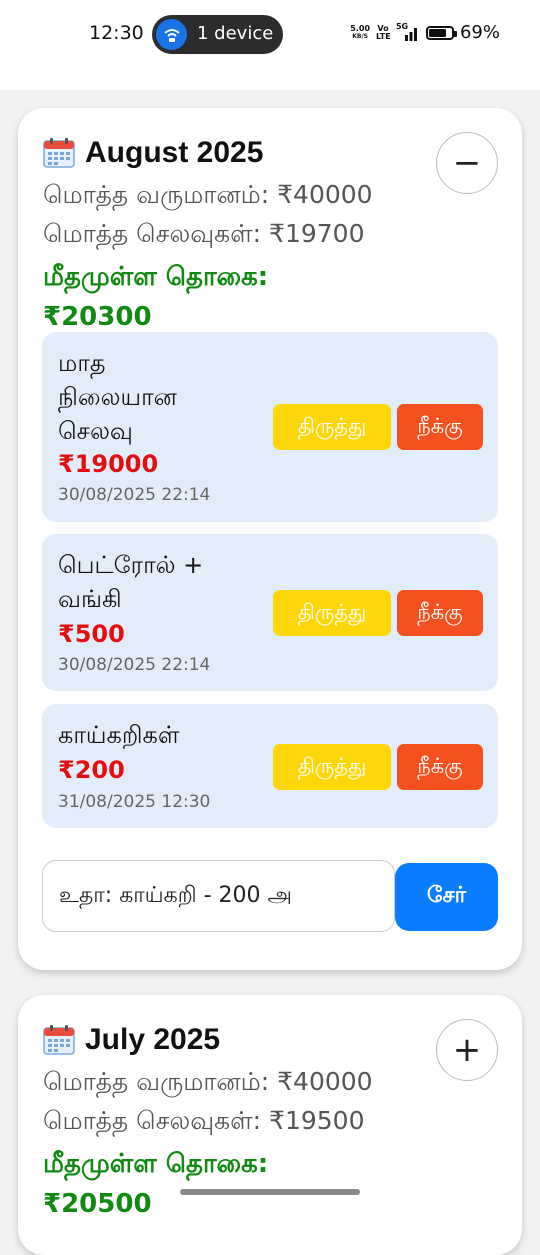 This screenshot has height=1255, width=540. I want to click on minus-icon: −, so click(467, 163).